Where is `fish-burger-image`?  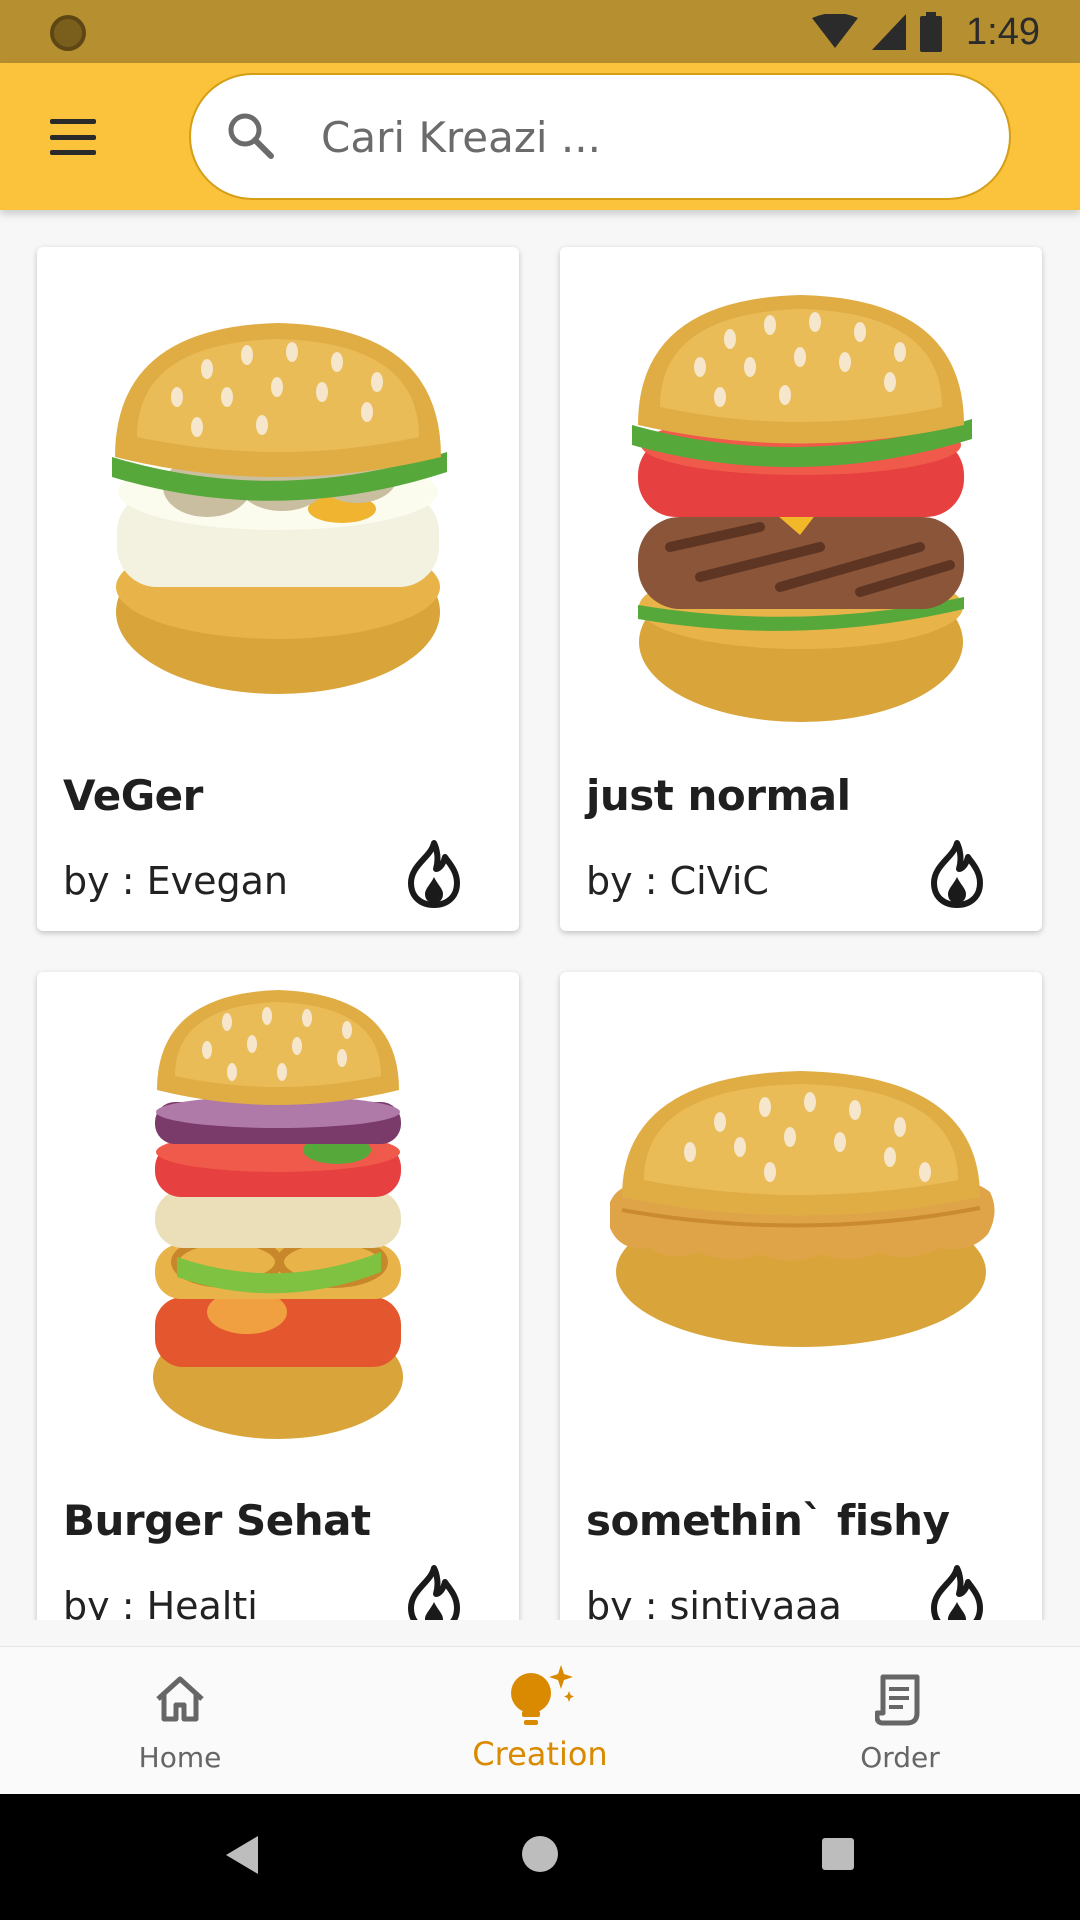
fish-burger-image is located at coordinates (802, 1209).